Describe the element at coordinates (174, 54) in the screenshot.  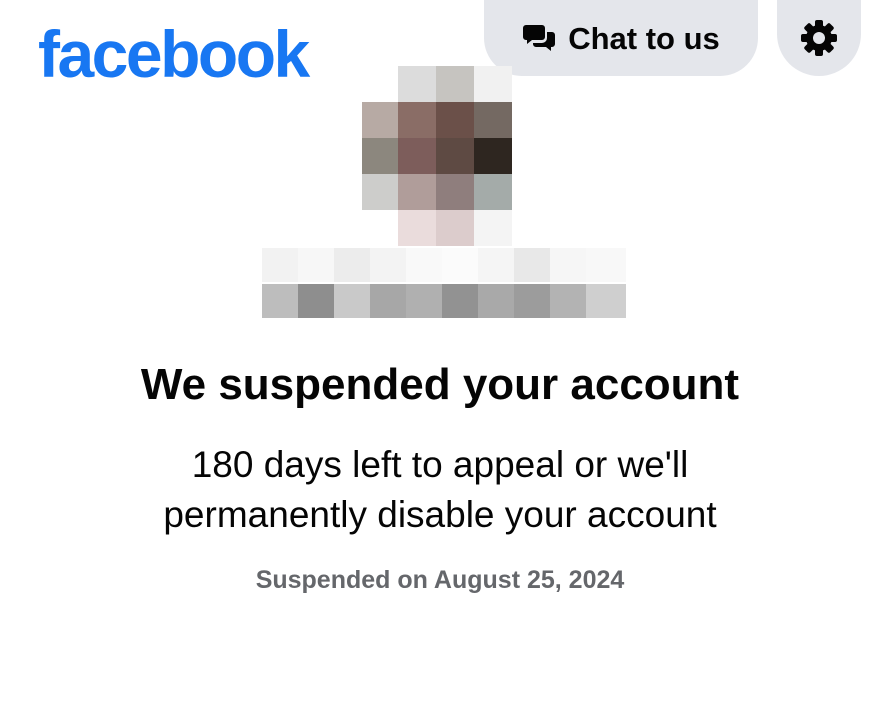
I see `facebook-logo: facebook` at that location.